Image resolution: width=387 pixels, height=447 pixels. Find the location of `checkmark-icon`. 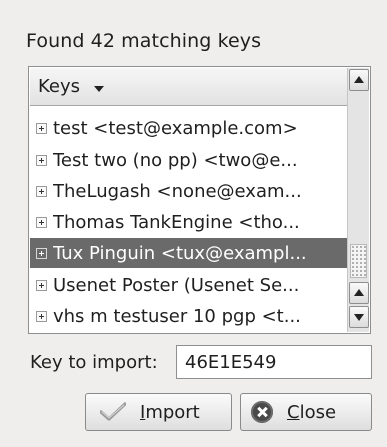

checkmark-icon is located at coordinates (113, 411).